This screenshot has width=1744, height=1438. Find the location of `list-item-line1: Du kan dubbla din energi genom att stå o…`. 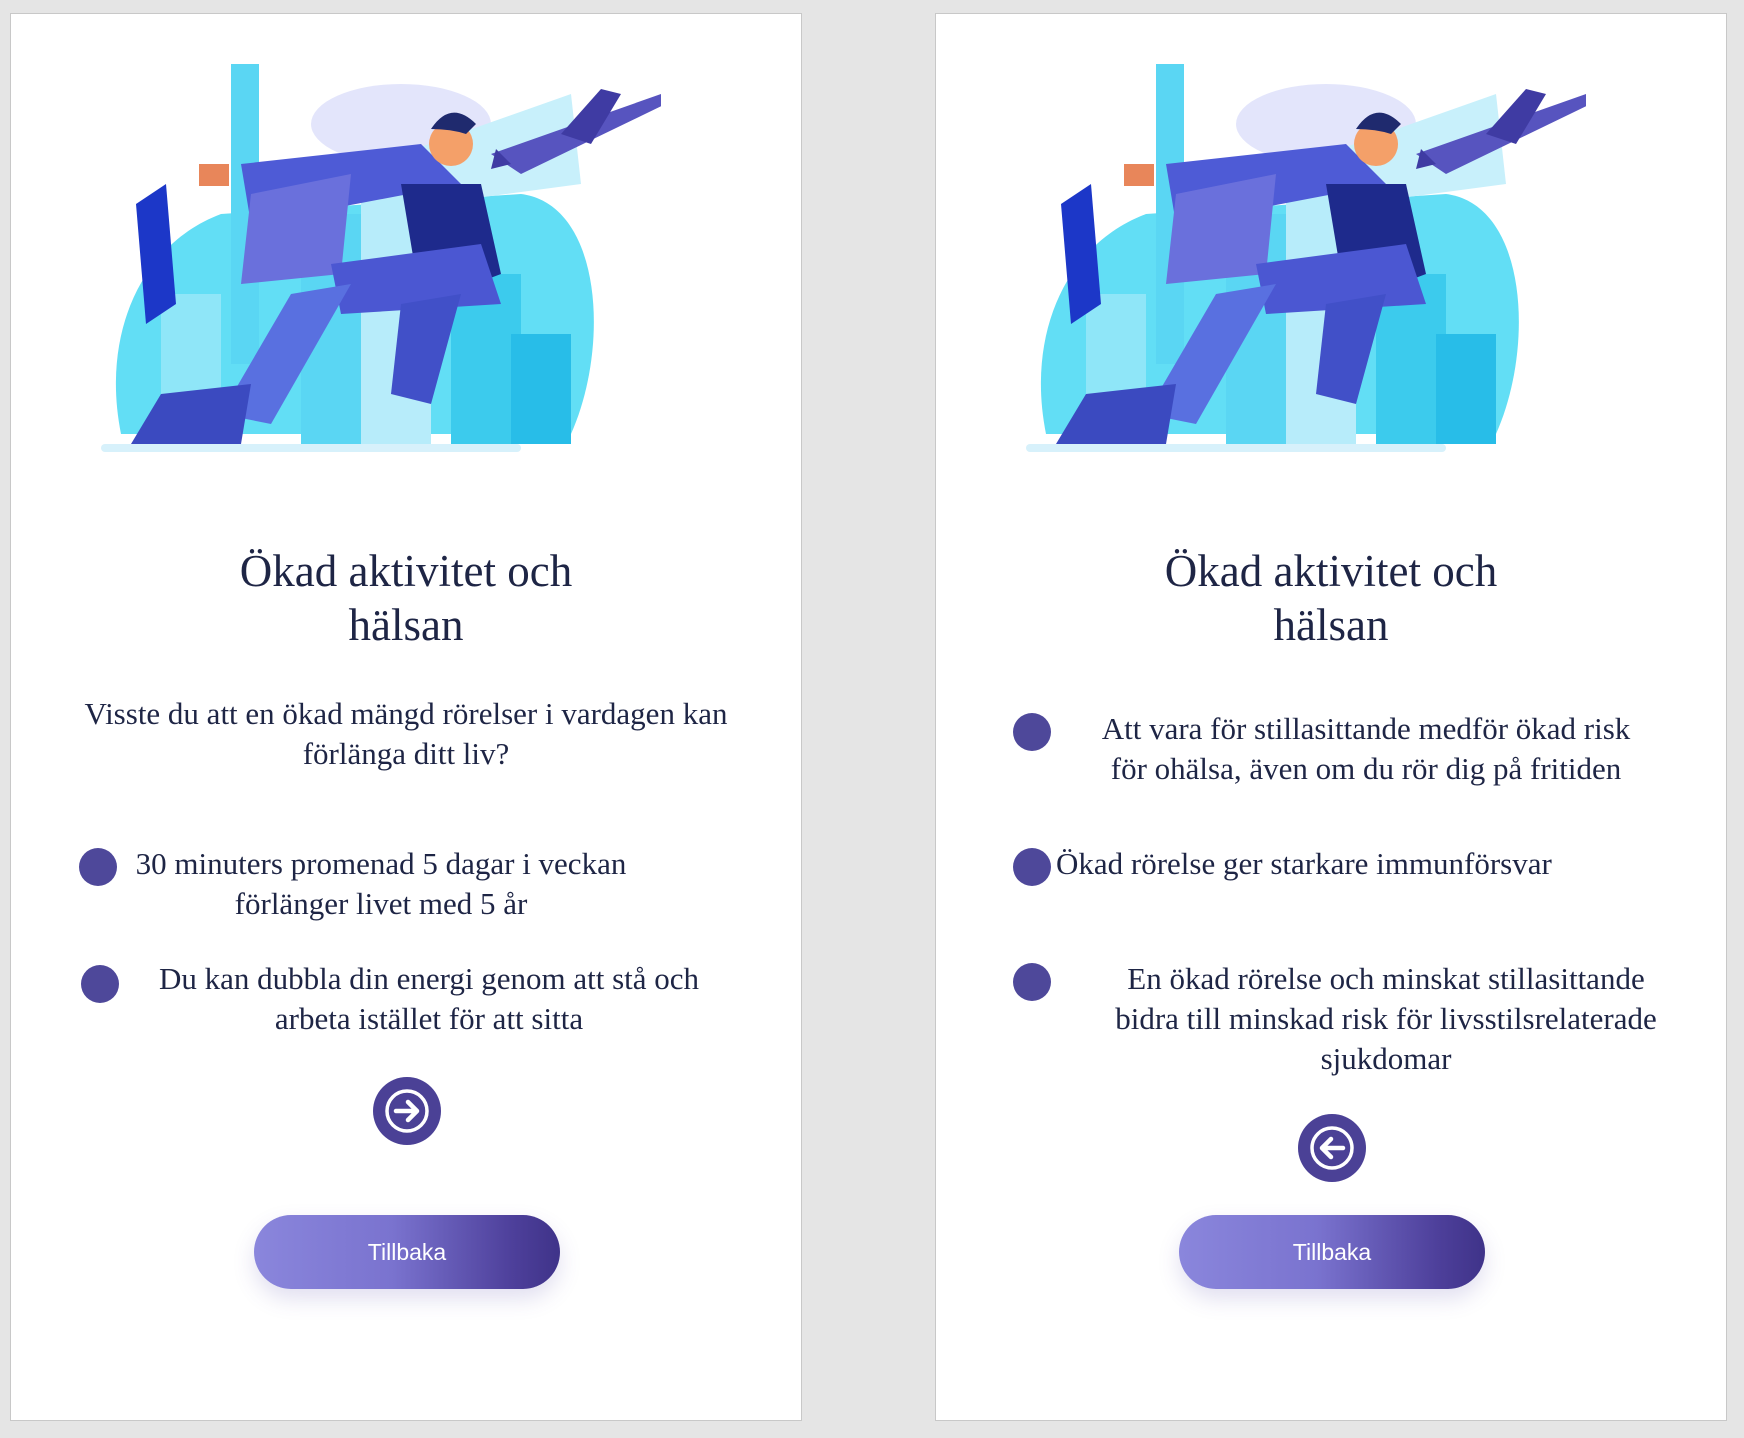

list-item-line1: Du kan dubbla din energi genom att stå o… is located at coordinates (429, 978).